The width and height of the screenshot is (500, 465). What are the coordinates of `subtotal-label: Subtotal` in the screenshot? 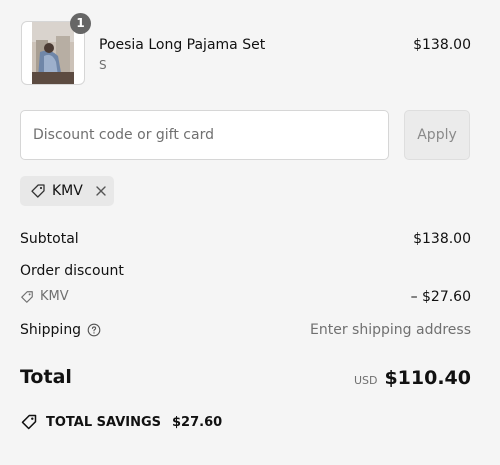 It's located at (49, 239).